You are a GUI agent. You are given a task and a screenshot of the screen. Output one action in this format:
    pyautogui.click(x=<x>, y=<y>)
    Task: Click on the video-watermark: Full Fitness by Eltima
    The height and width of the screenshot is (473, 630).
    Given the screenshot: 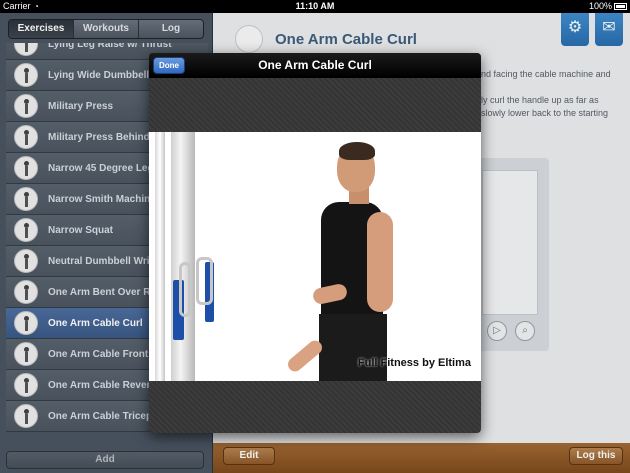 What is the action you would take?
    pyautogui.click(x=414, y=363)
    